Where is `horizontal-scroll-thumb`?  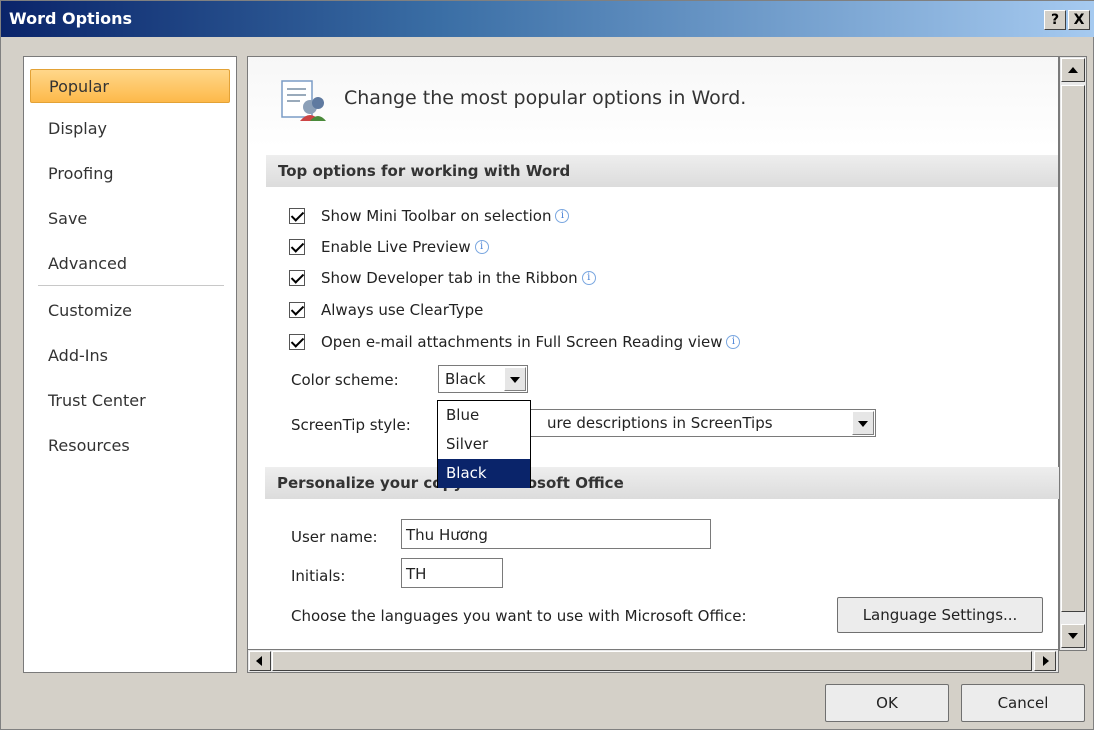 horizontal-scroll-thumb is located at coordinates (652, 661).